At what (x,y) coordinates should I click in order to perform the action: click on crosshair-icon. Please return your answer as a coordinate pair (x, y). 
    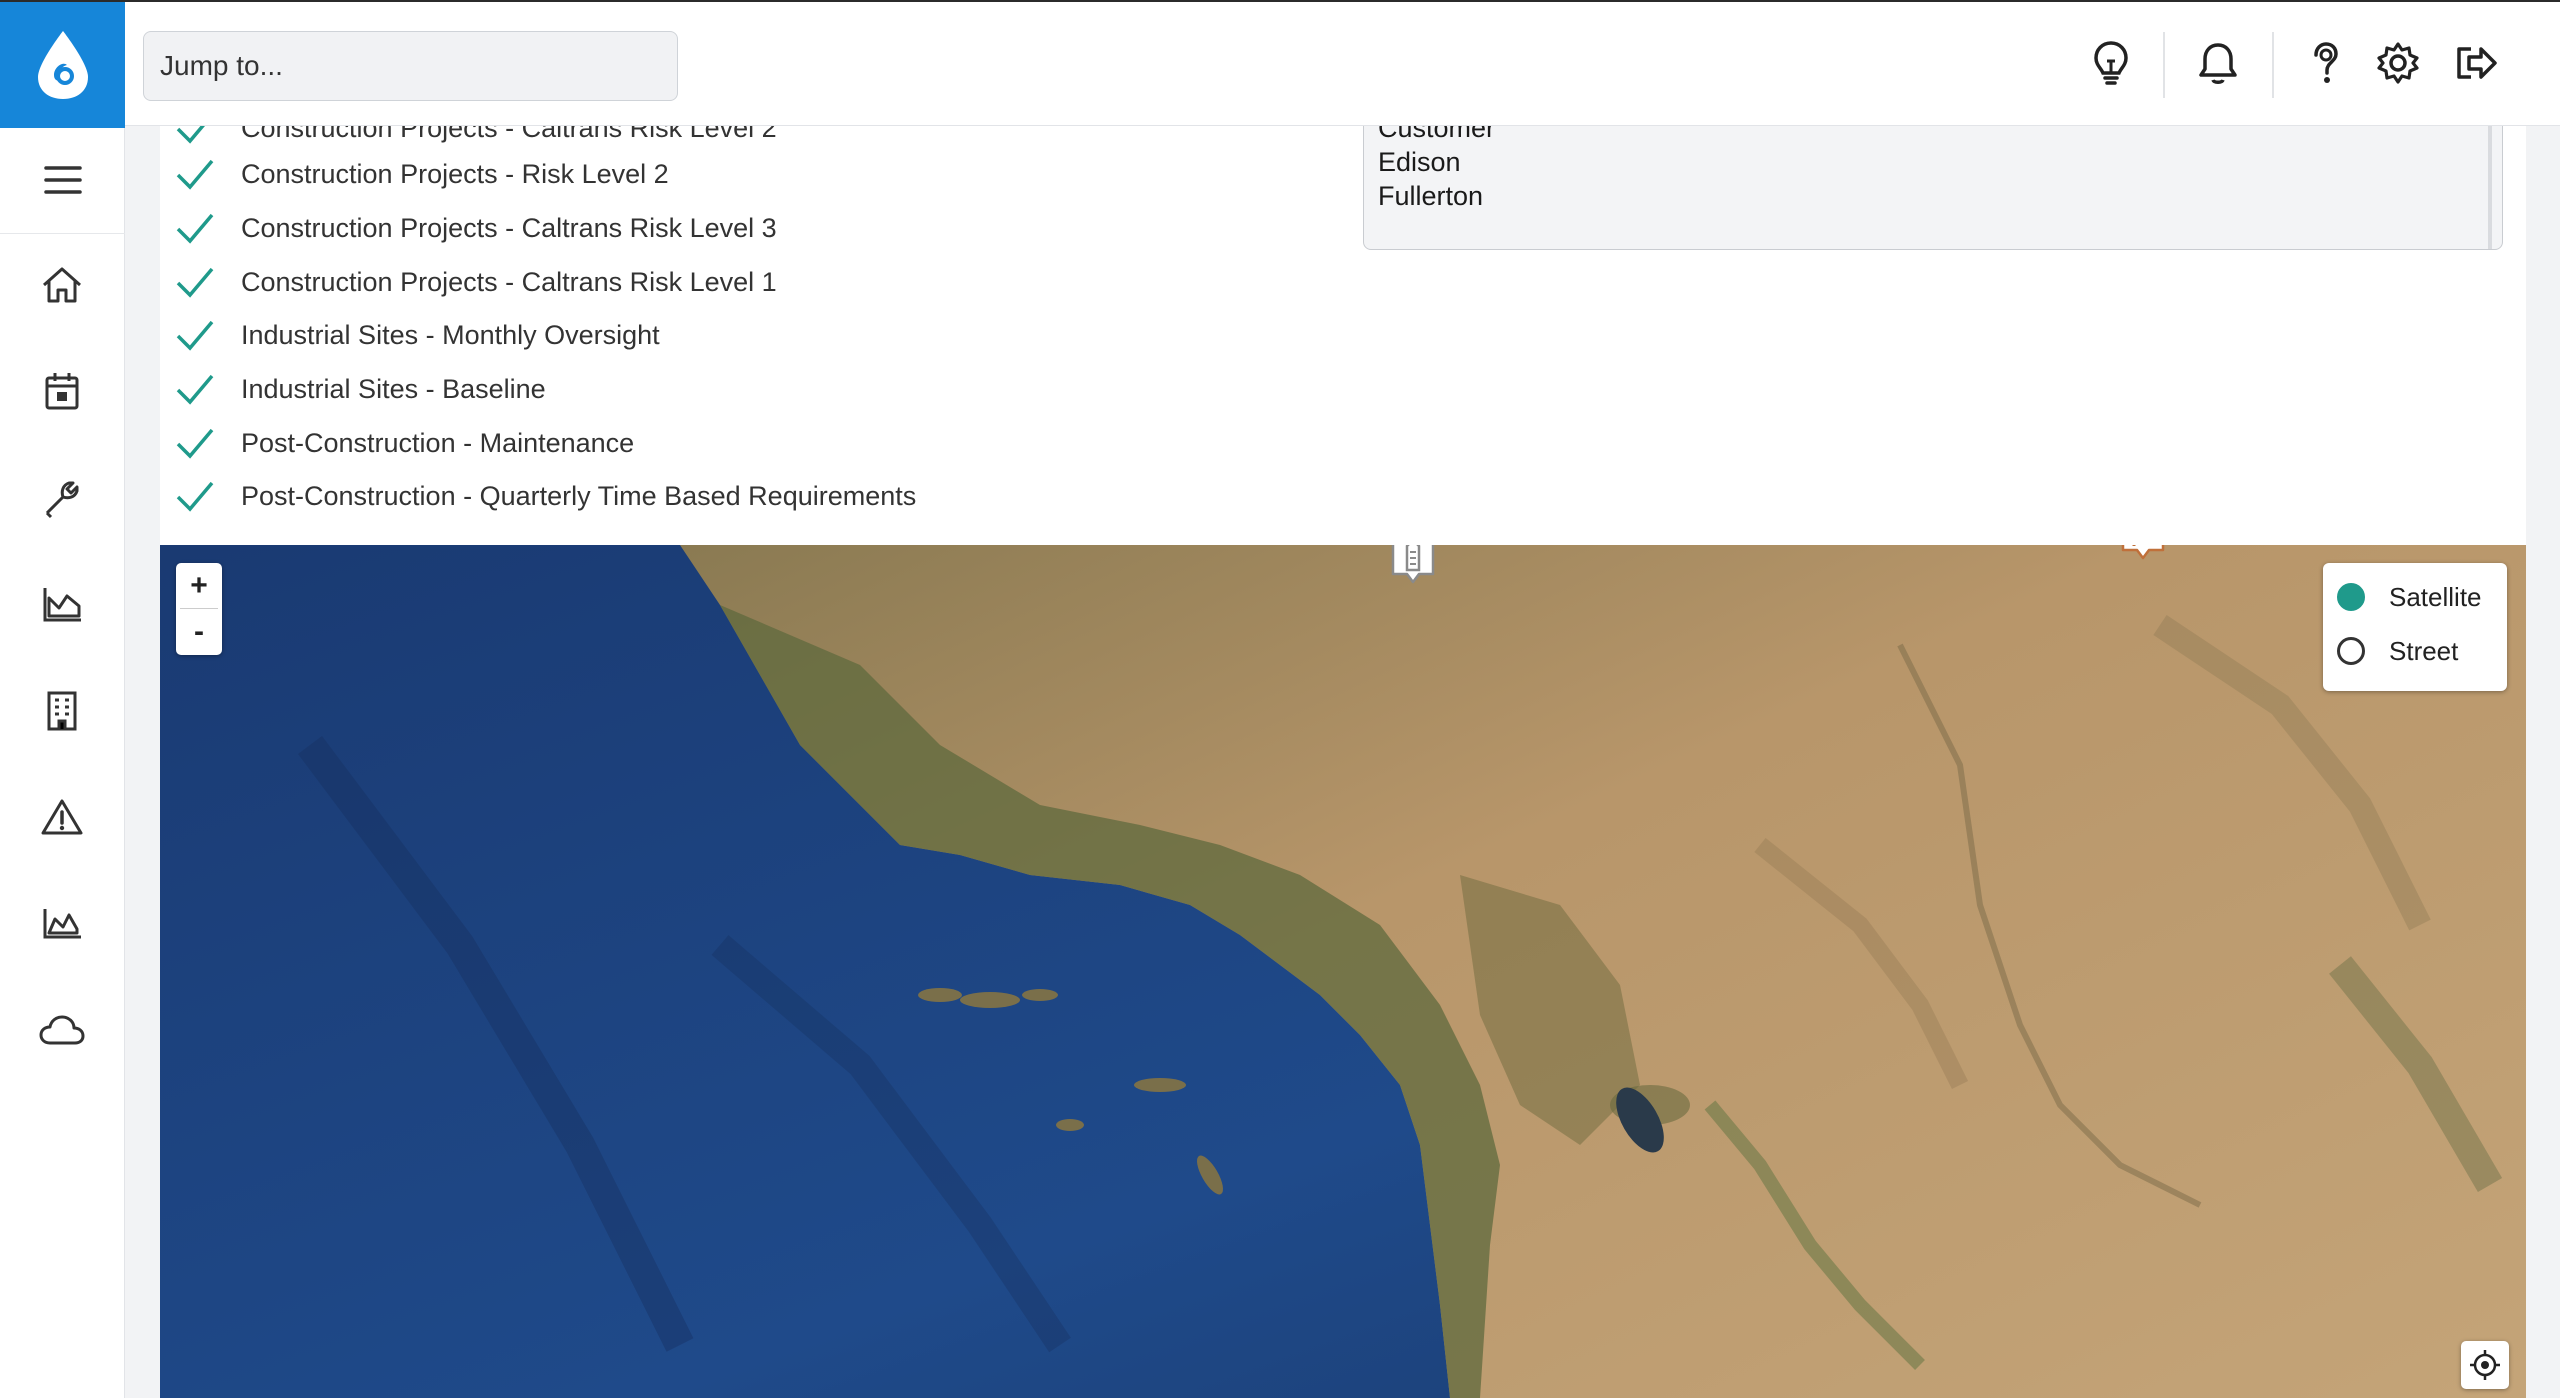
    Looking at the image, I should click on (2485, 1365).